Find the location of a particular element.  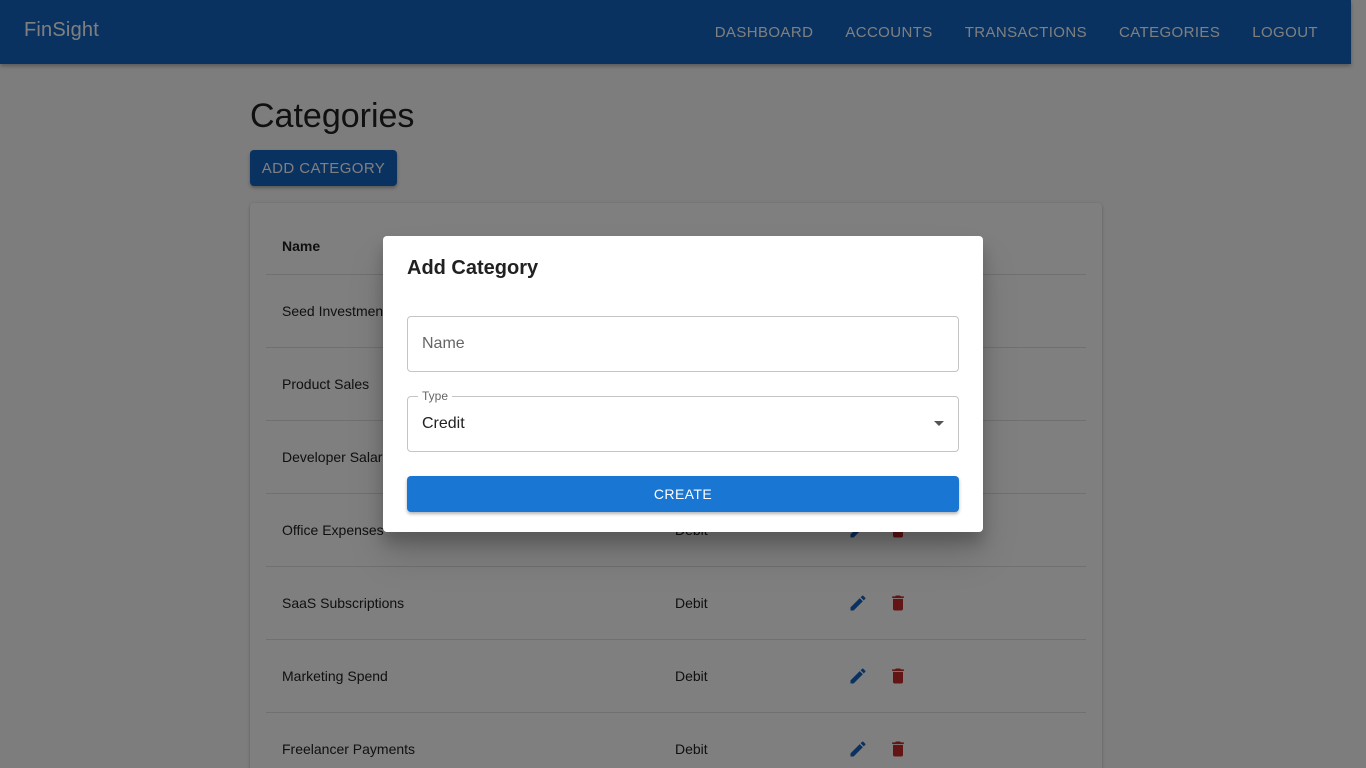

type-select: Type Credit is located at coordinates (683, 420).